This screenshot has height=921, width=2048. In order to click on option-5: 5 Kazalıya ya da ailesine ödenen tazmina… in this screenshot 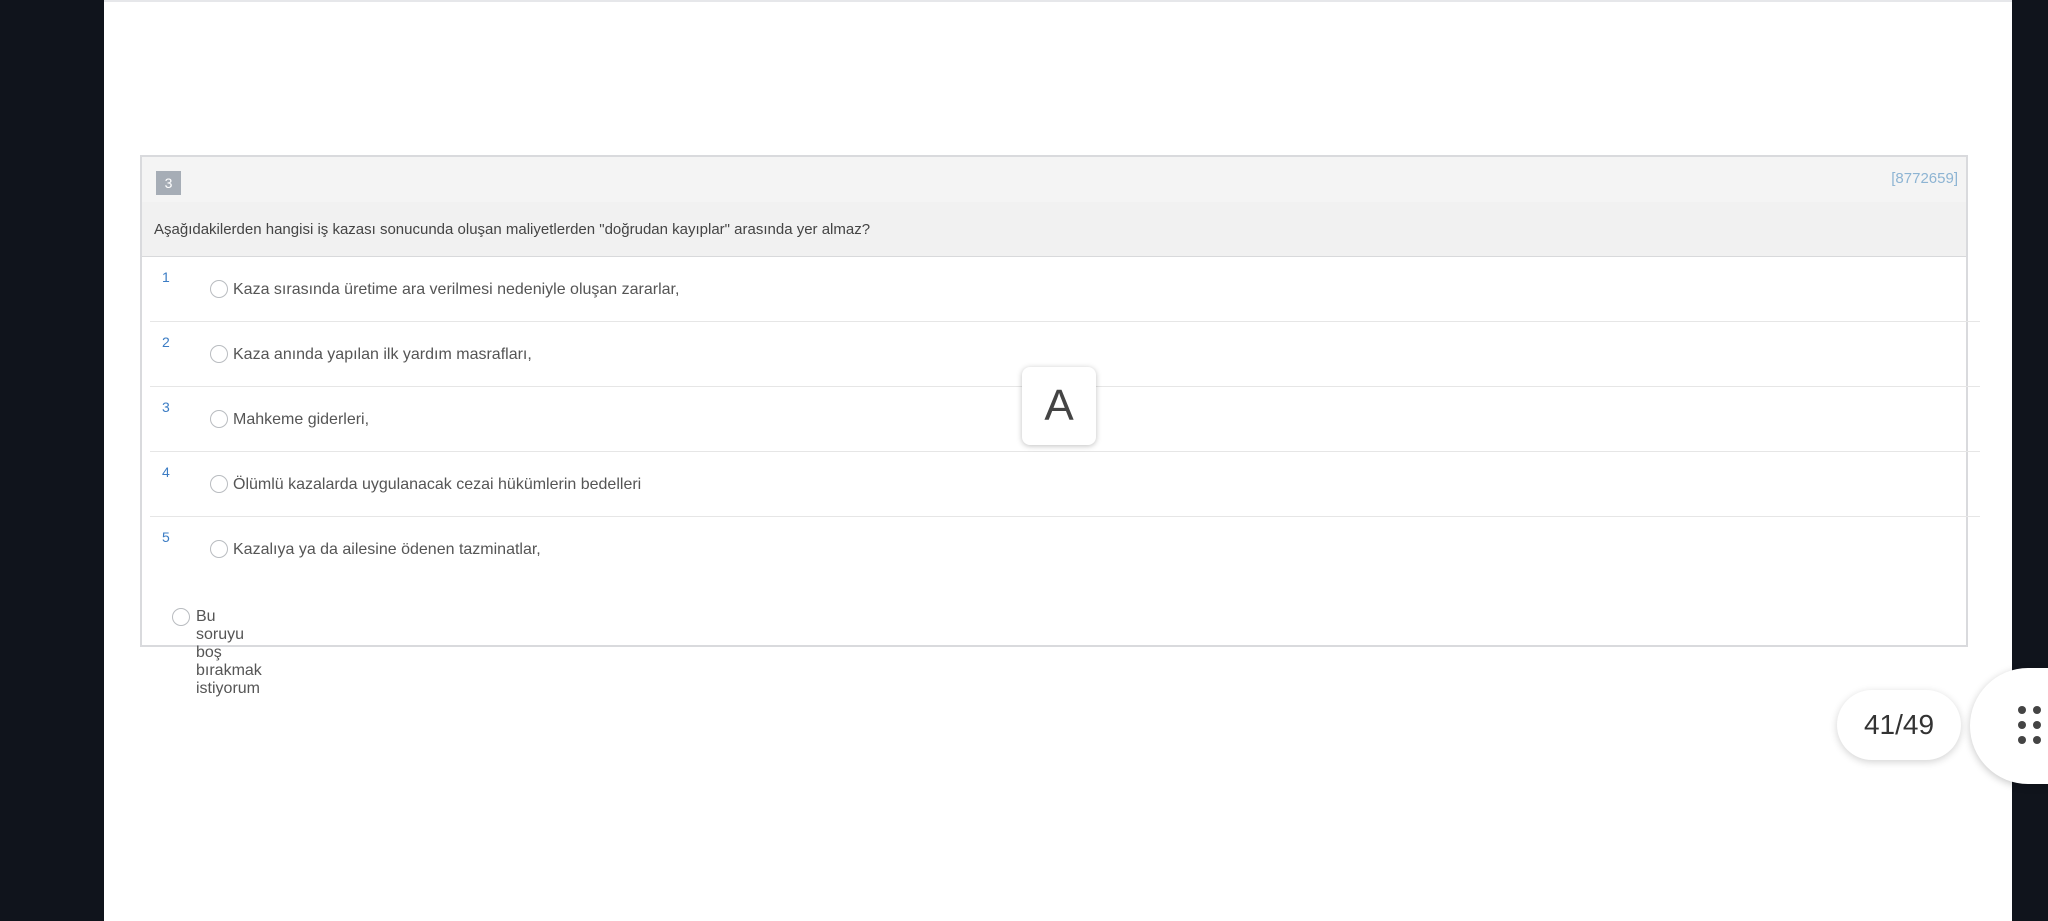, I will do `click(1065, 549)`.